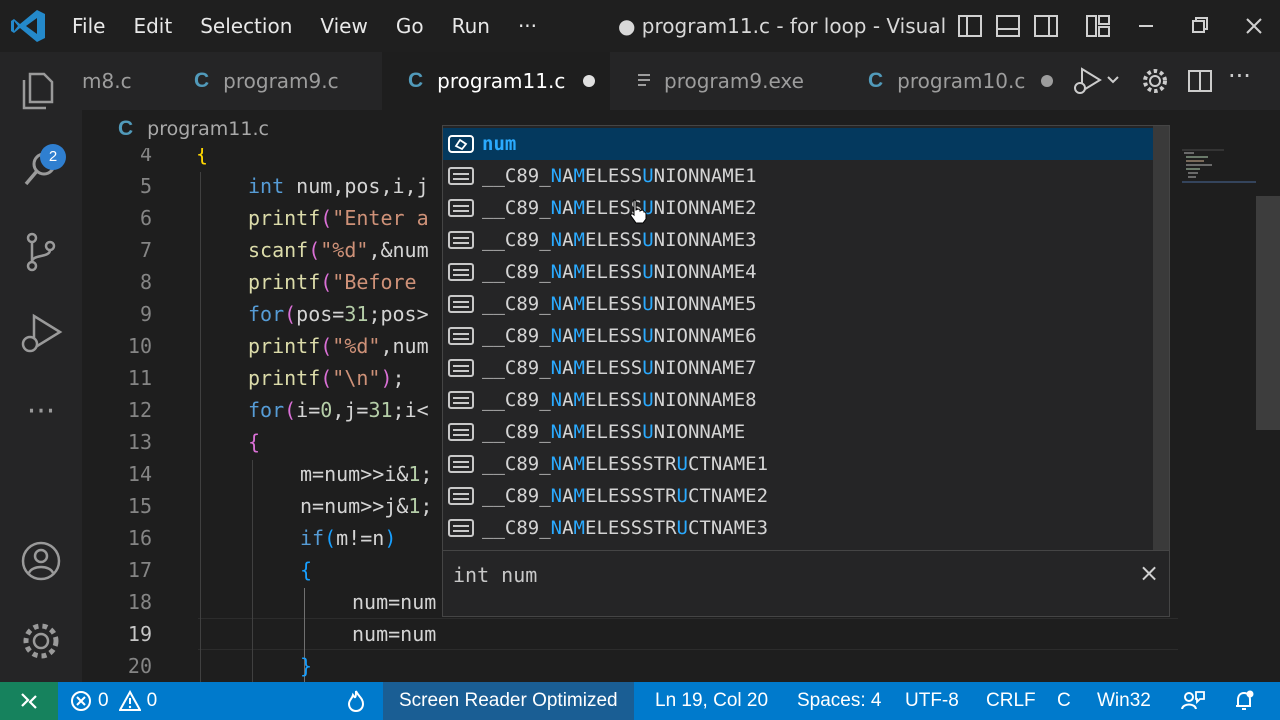  I want to click on screen-reader-status: Screen Reader Optimized, so click(508, 701).